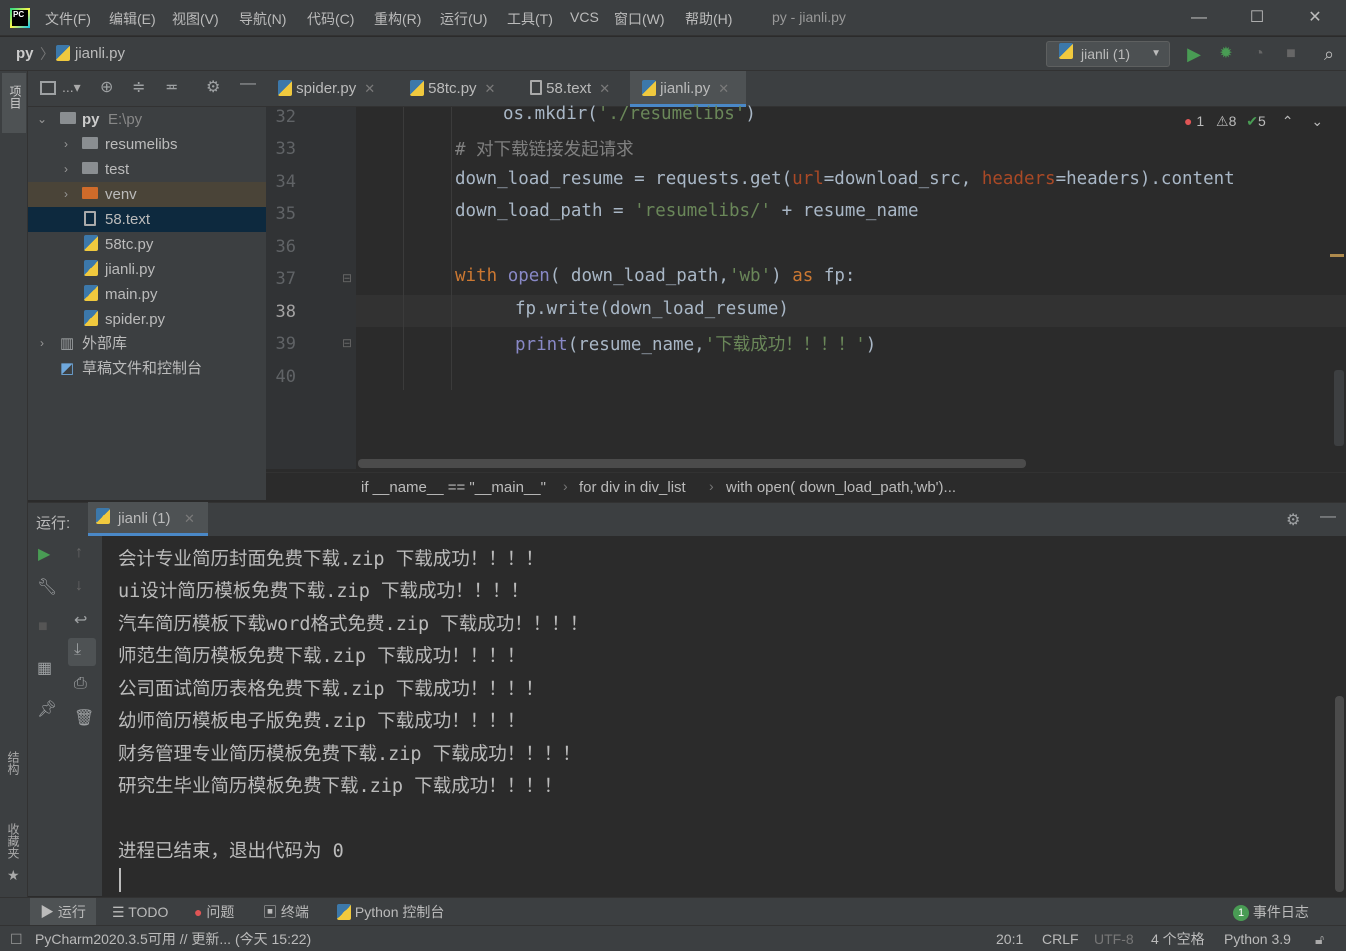 The width and height of the screenshot is (1346, 951). Describe the element at coordinates (544, 148) in the screenshot. I see `code-line-33: # 对下载链接发起请求` at that location.